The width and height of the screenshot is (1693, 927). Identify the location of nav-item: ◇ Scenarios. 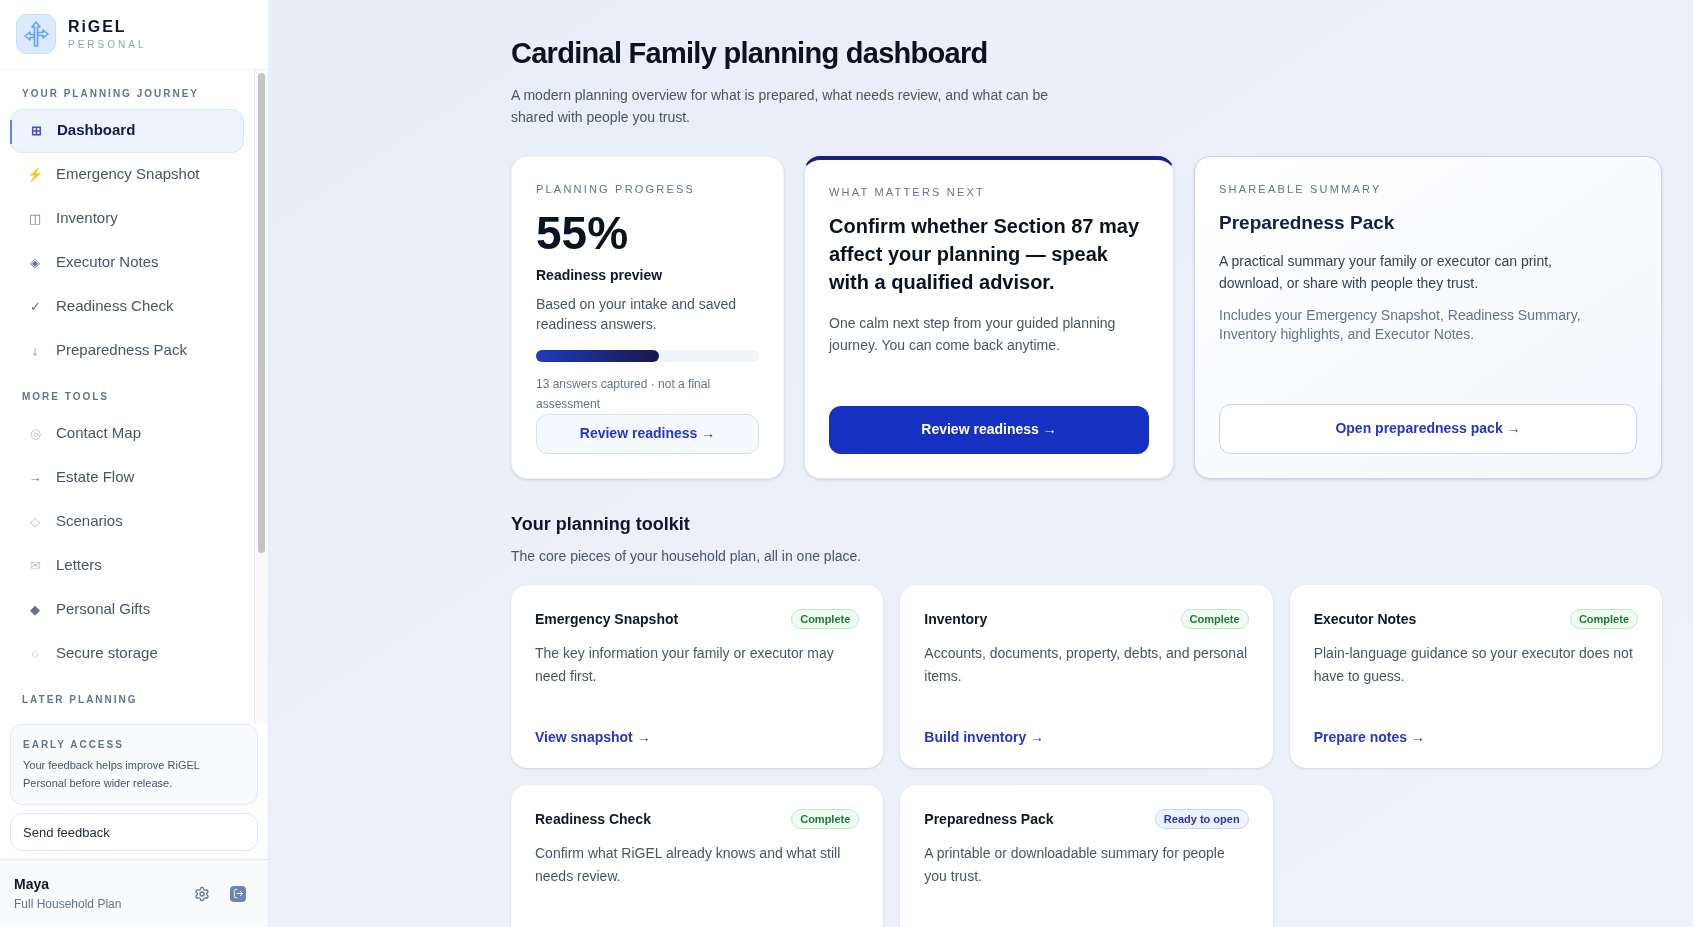
(127, 521).